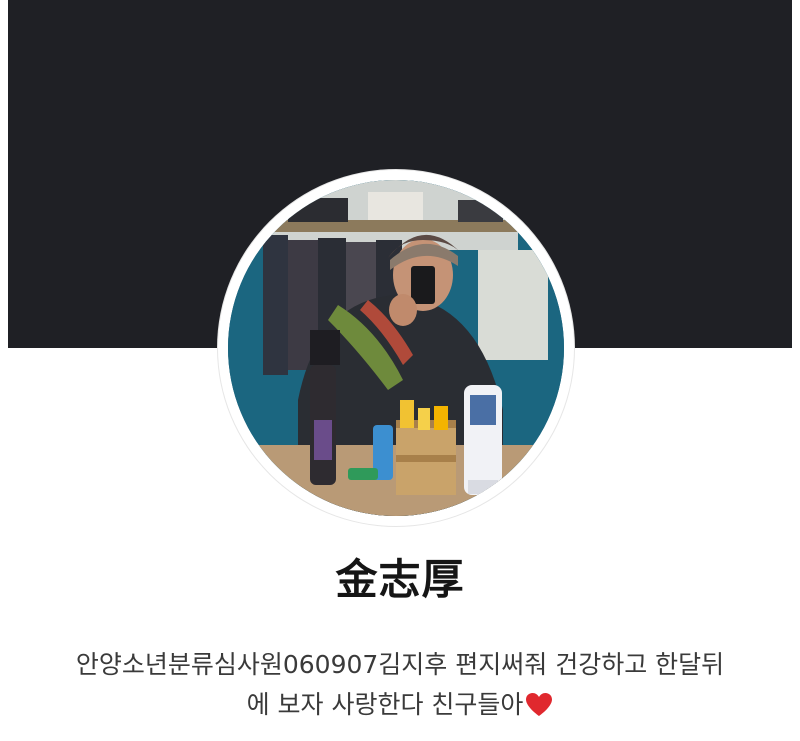  Describe the element at coordinates (385, 704) in the screenshot. I see `status-message-line-2-text: 에 보자 사랑한다 친구들아` at that location.